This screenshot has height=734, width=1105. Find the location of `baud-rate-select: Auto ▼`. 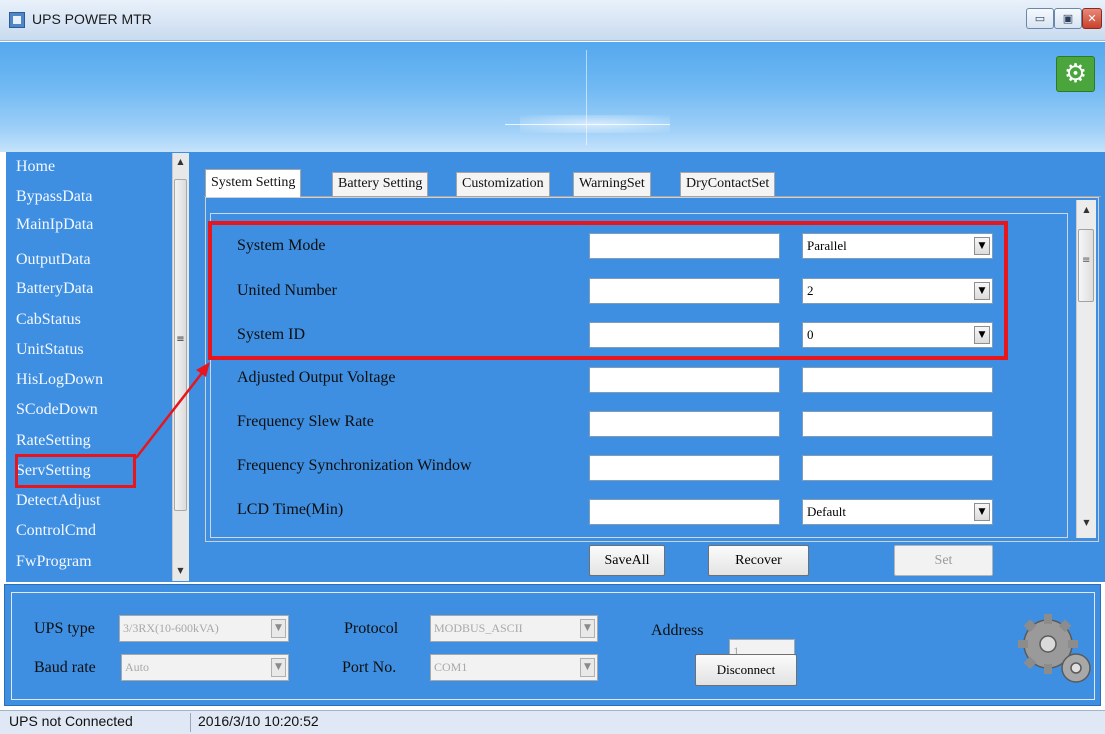

baud-rate-select: Auto ▼ is located at coordinates (205, 667).